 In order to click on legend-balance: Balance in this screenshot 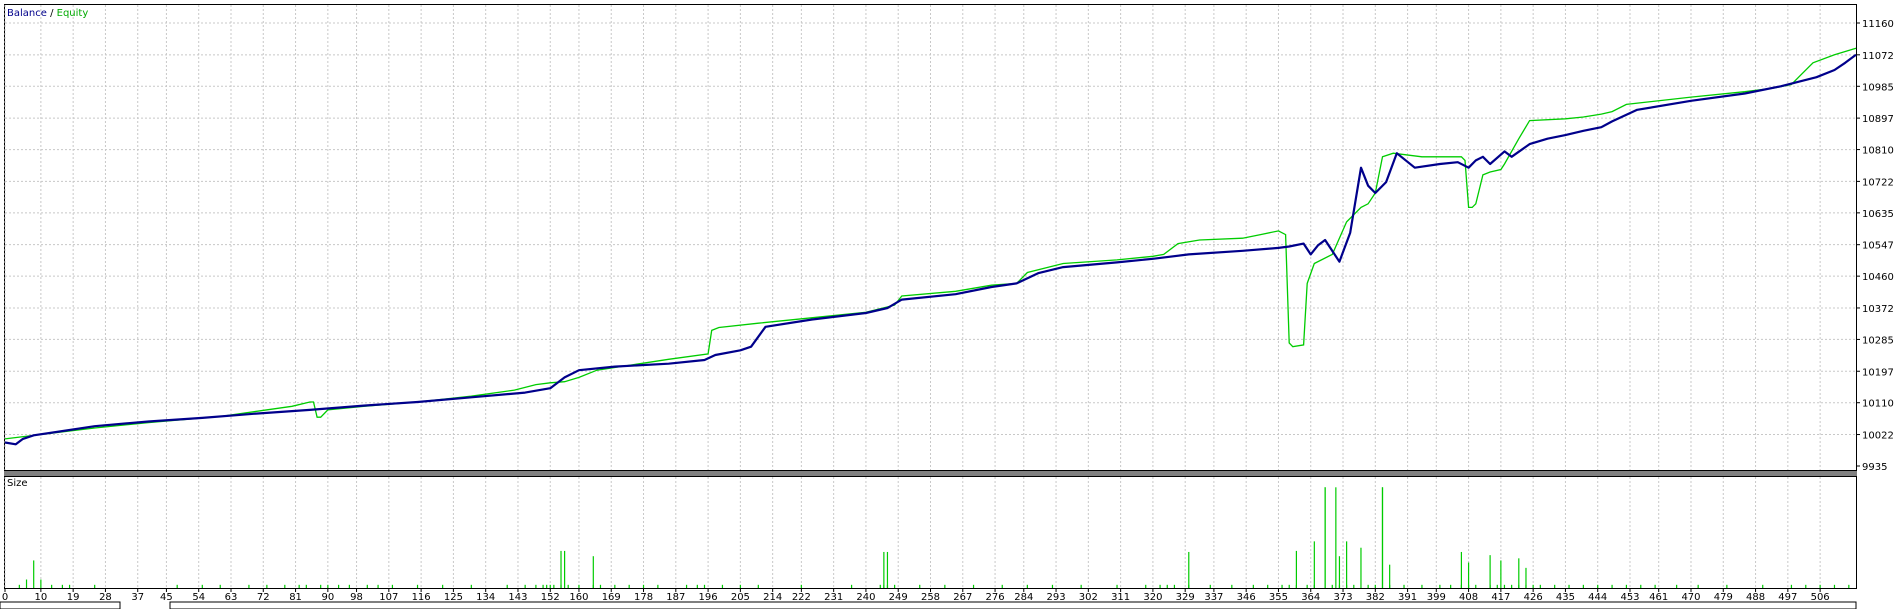, I will do `click(27, 13)`.